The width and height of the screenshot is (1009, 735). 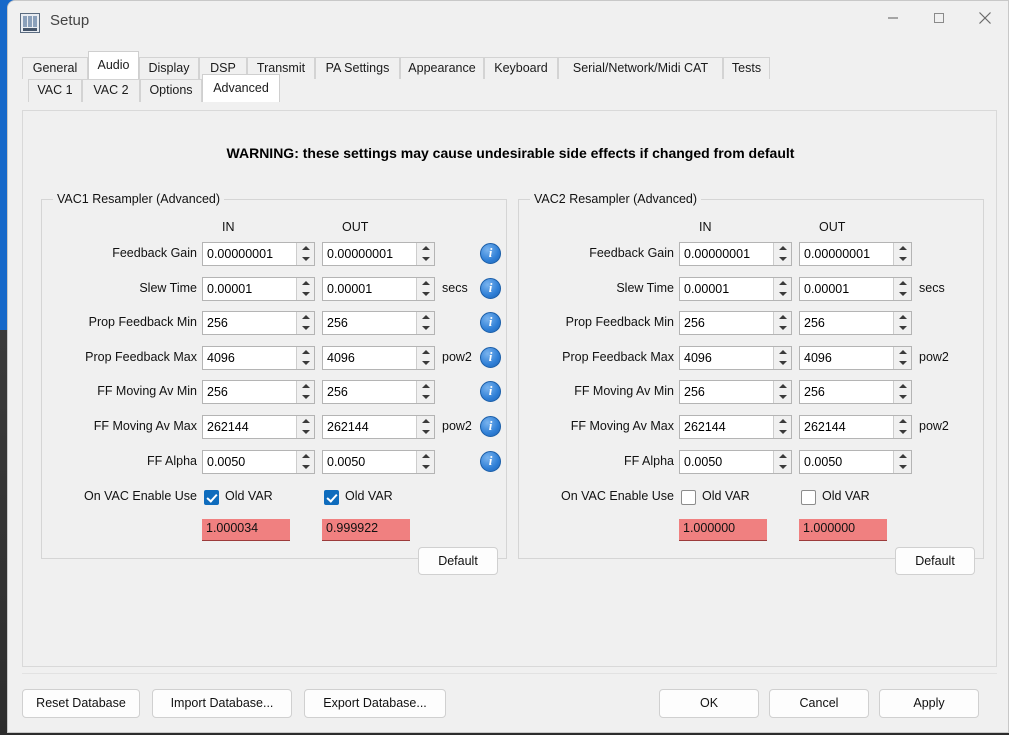 I want to click on vac1-old-var-in-checkbox, so click(x=211, y=498).